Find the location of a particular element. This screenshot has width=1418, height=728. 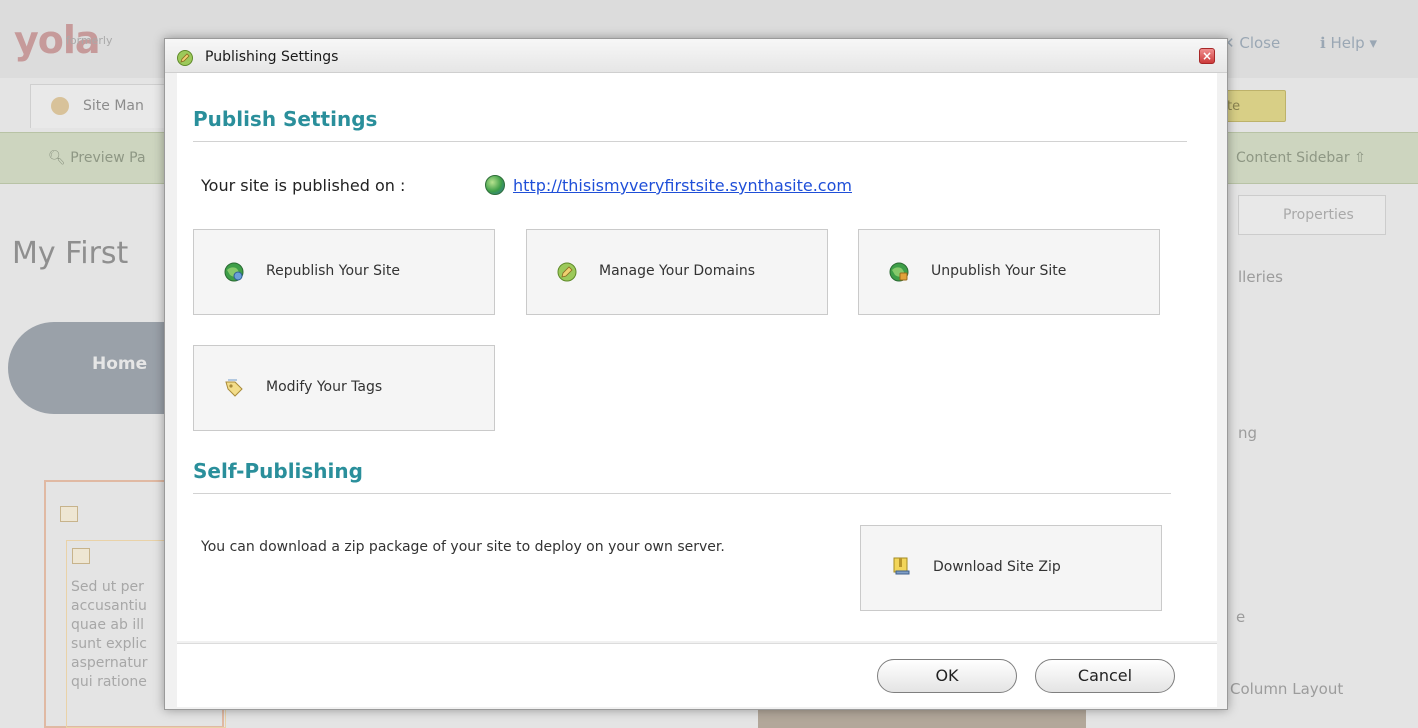

page-title: My First is located at coordinates (70, 253).